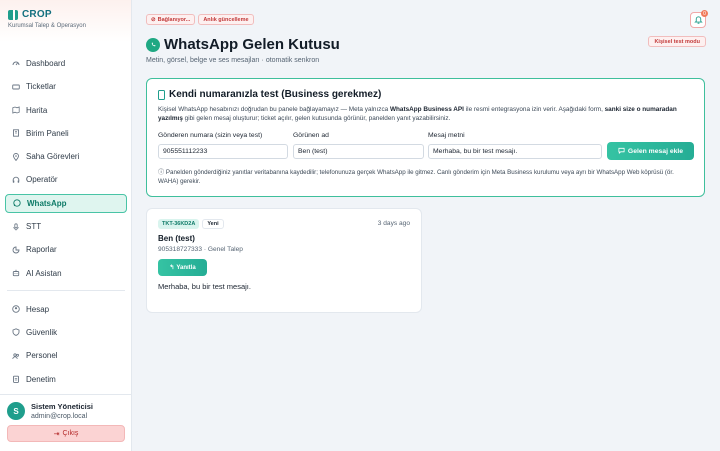 The height and width of the screenshot is (451, 720). Describe the element at coordinates (213, 224) in the screenshot. I see `status-badge: Yeni` at that location.